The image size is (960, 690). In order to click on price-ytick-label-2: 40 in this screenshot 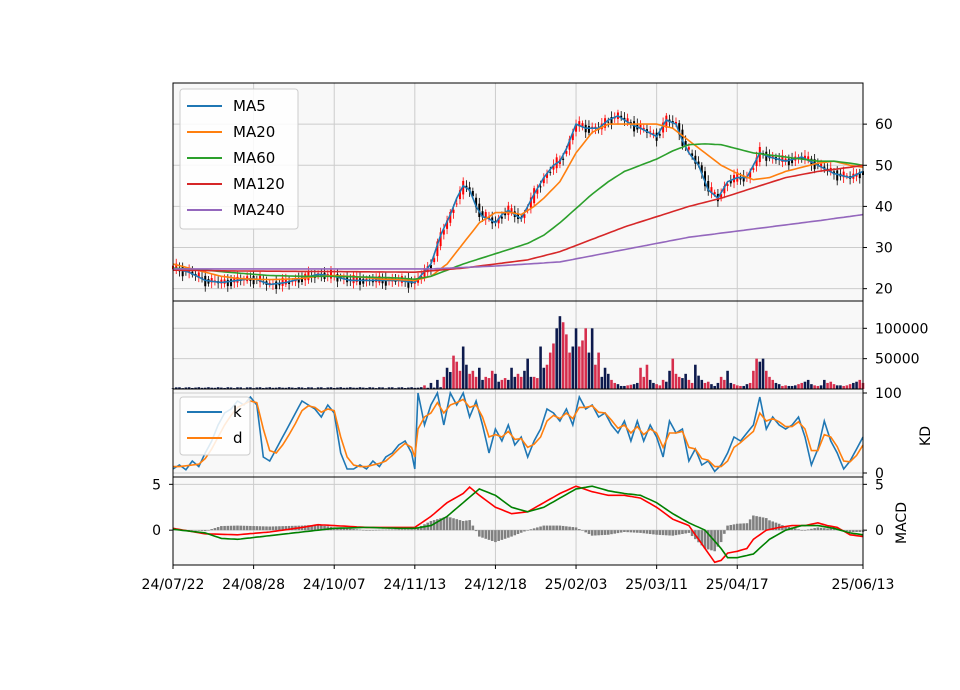, I will do `click(884, 207)`.